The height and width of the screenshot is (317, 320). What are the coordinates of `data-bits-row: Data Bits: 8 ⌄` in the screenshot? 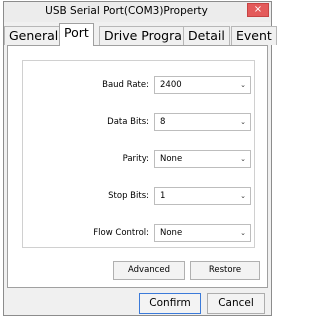 It's located at (139, 123).